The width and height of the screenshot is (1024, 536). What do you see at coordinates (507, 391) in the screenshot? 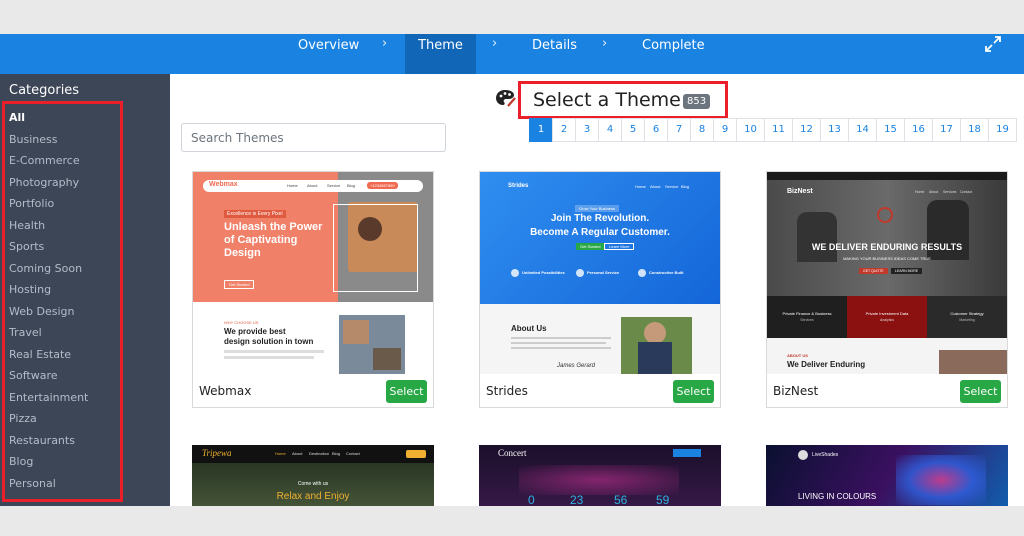
I see `theme-name: Strides` at bounding box center [507, 391].